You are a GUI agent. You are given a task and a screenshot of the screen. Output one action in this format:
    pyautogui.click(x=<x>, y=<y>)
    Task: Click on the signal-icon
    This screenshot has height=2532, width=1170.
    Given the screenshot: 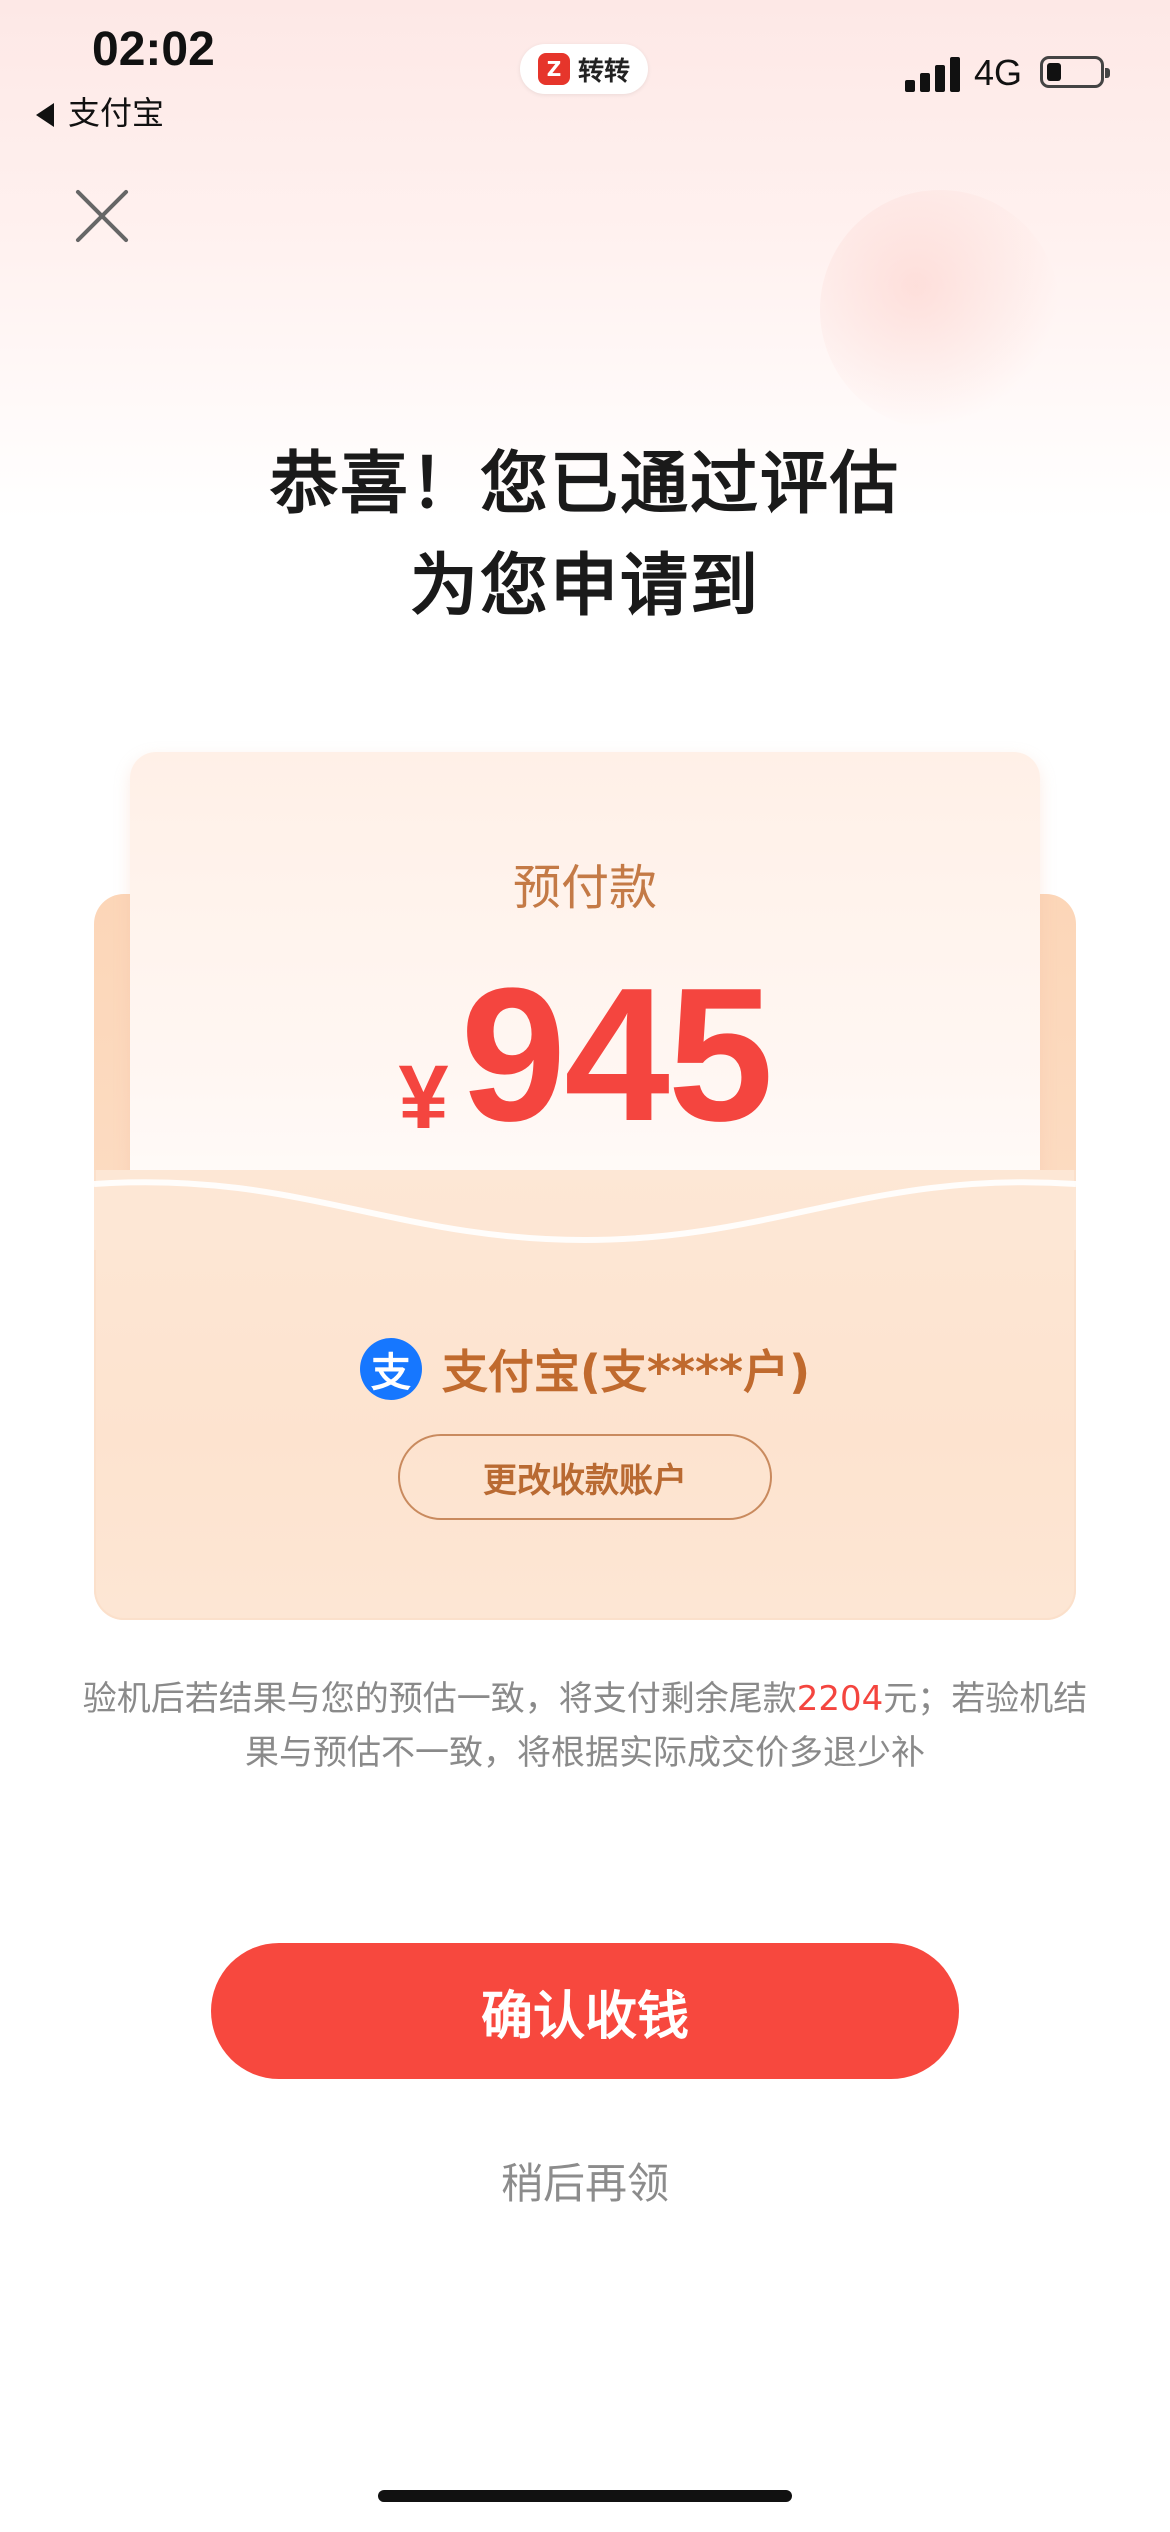 What is the action you would take?
    pyautogui.click(x=933, y=74)
    